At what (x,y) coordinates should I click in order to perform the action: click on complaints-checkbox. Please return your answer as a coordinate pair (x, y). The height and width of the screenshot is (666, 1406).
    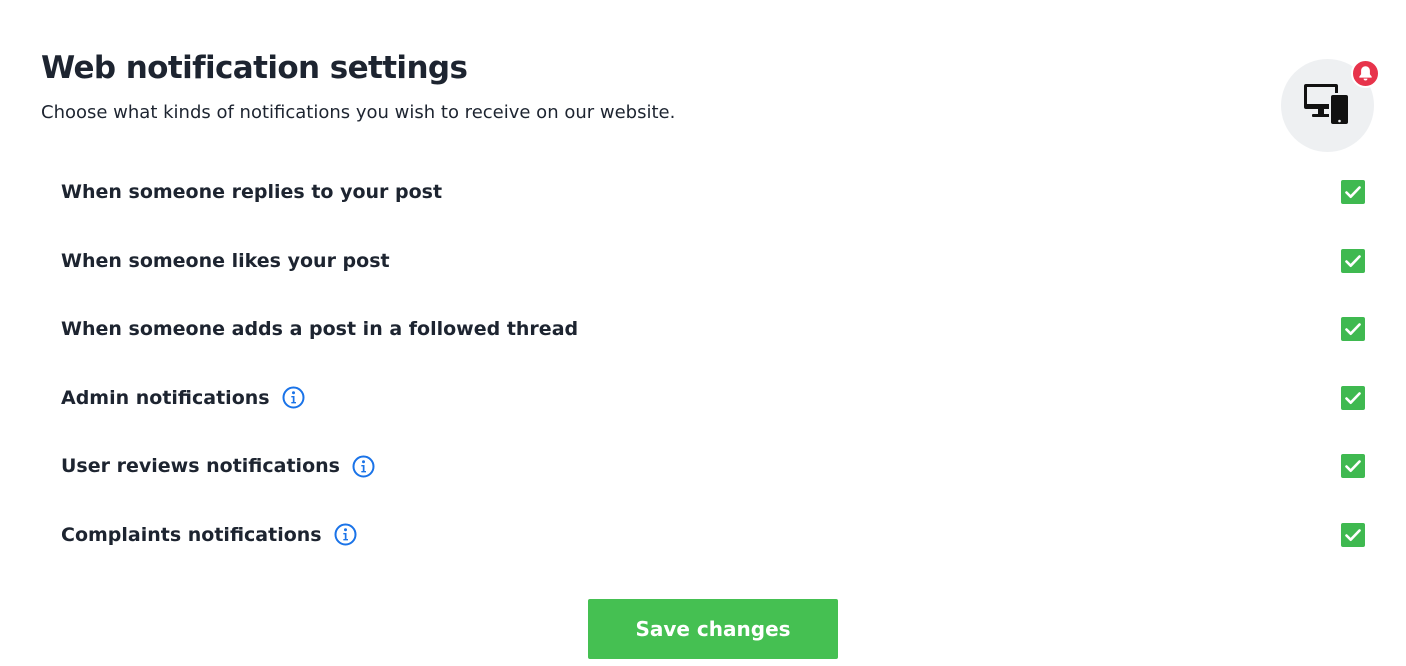
    Looking at the image, I should click on (1353, 534).